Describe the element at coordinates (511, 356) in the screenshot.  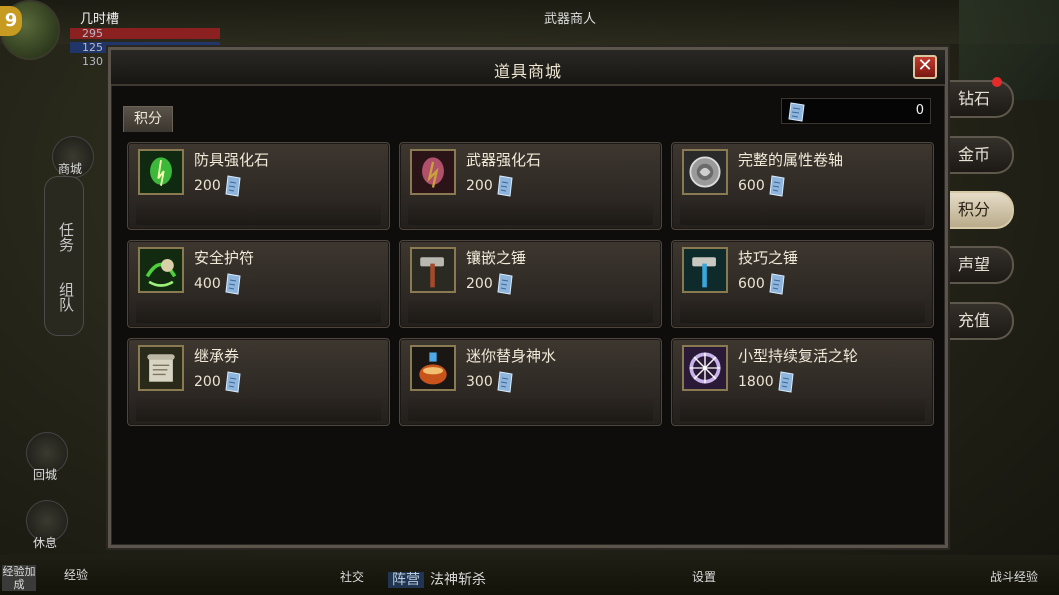
I see `item-name: 迷你替身神水` at that location.